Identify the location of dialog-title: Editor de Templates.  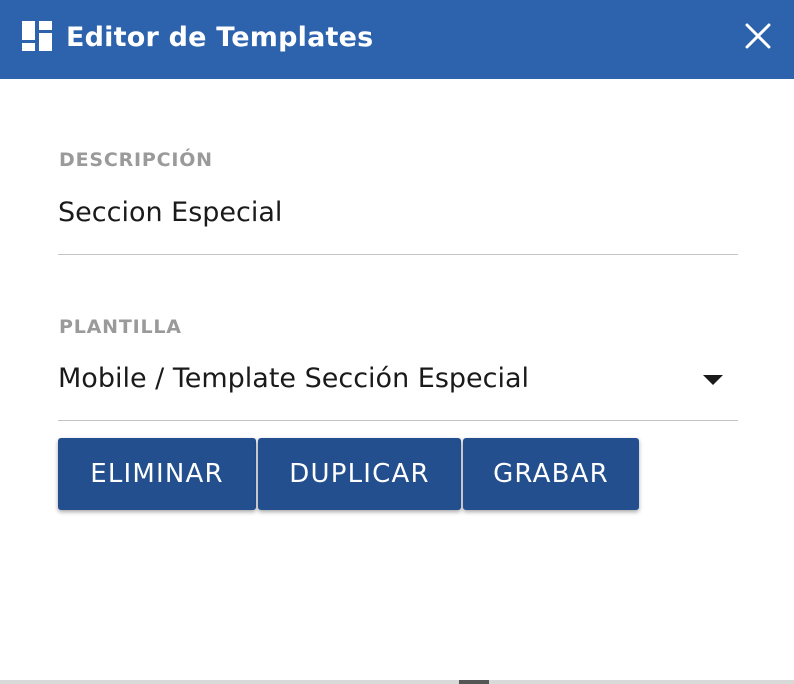
(220, 37).